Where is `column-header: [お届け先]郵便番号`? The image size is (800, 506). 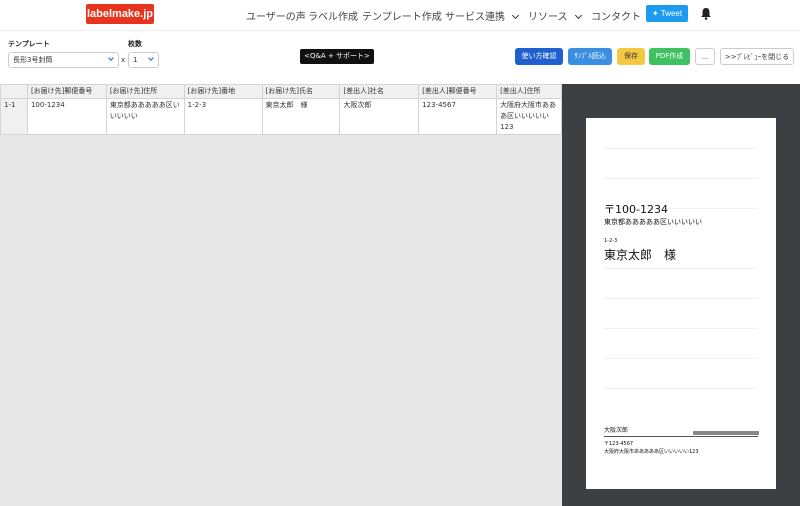 column-header: [お届け先]郵便番号 is located at coordinates (66, 91).